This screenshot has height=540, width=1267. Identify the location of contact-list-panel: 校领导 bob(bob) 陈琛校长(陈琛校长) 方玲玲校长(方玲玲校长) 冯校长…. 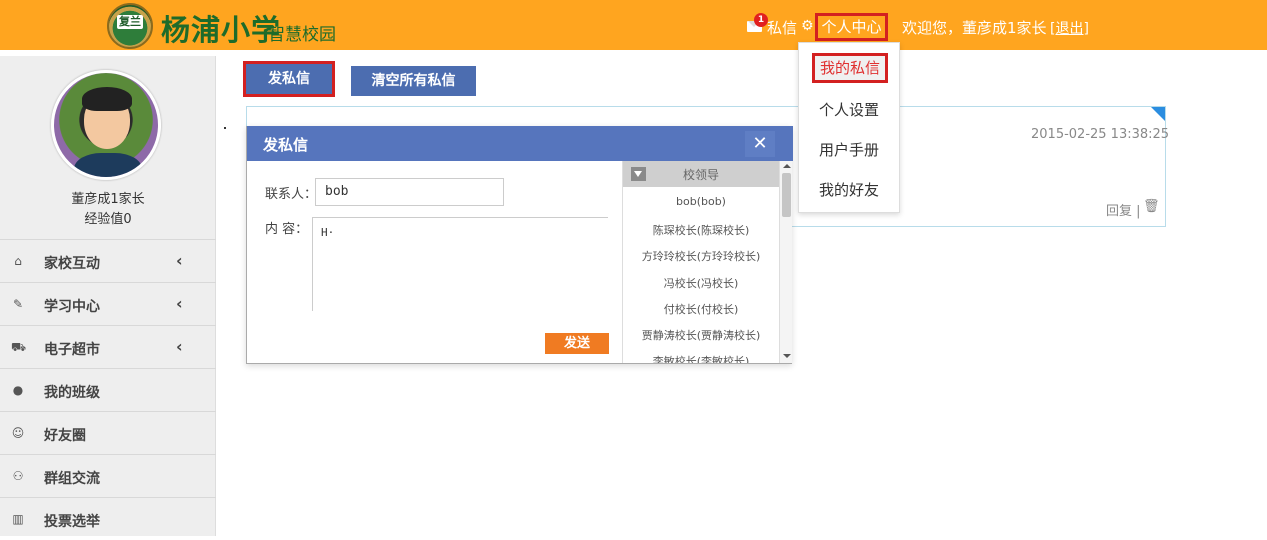
(707, 262).